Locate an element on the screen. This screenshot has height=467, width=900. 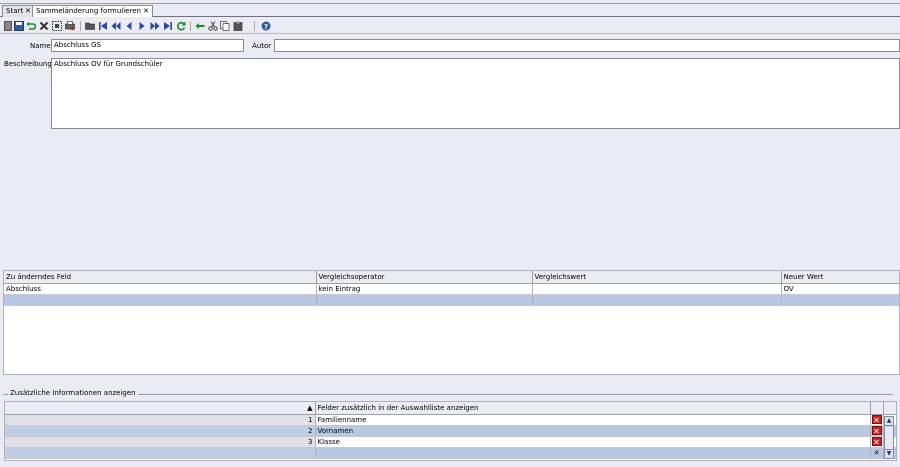
save-icon is located at coordinates (19, 26).